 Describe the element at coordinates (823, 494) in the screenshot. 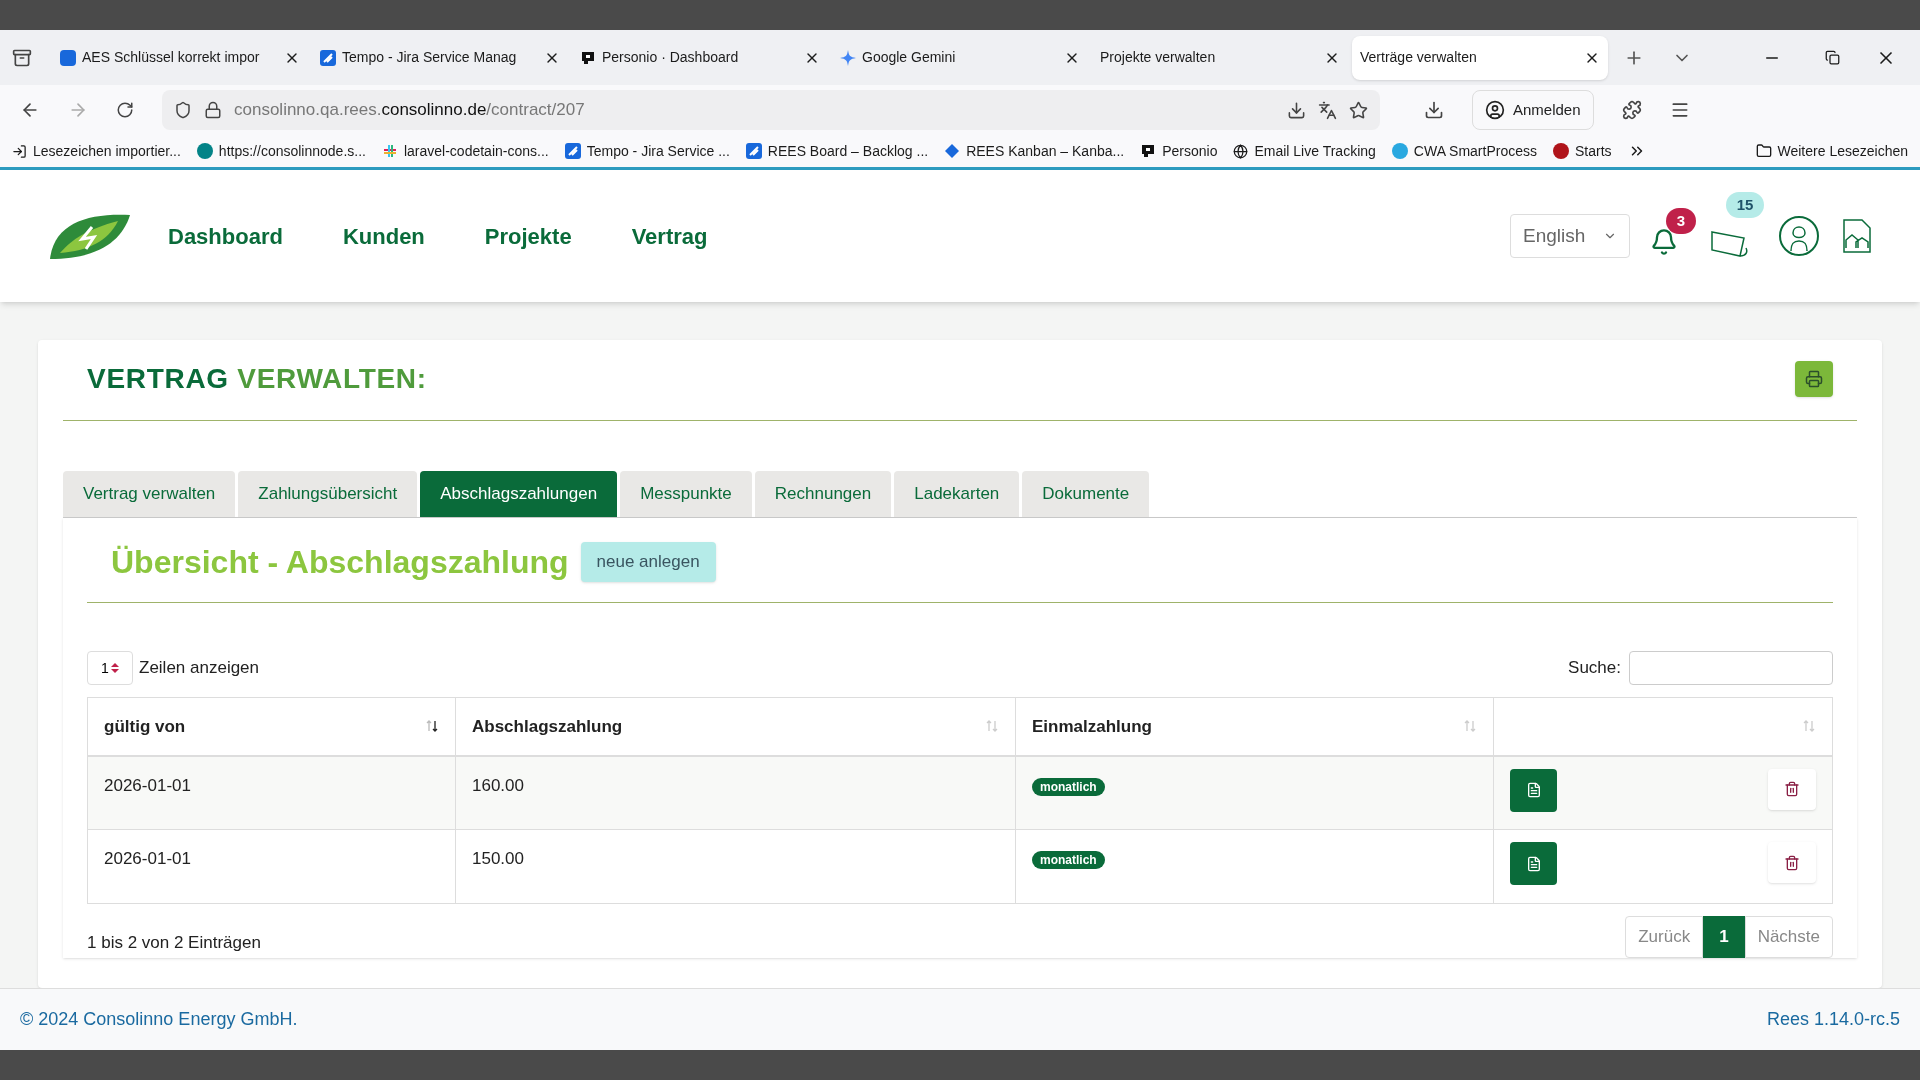

I see `page-tab: Rechnungen` at that location.